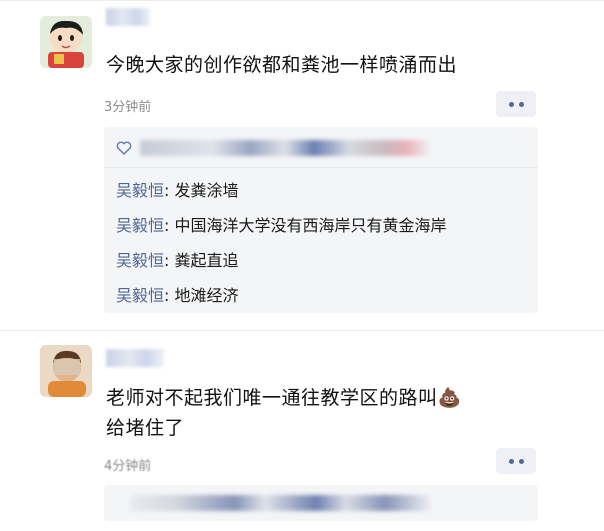  Describe the element at coordinates (206, 295) in the screenshot. I see `comment-text: 地滩经济` at that location.